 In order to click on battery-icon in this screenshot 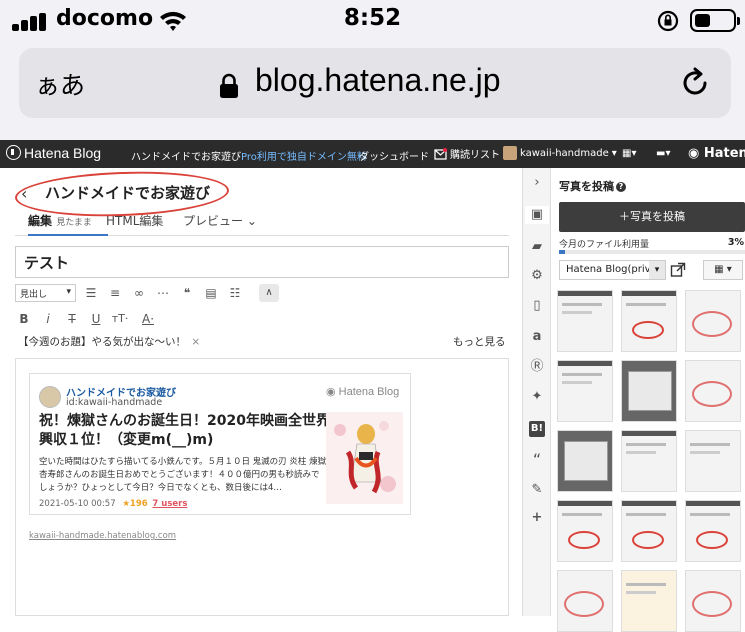, I will do `click(715, 20)`.